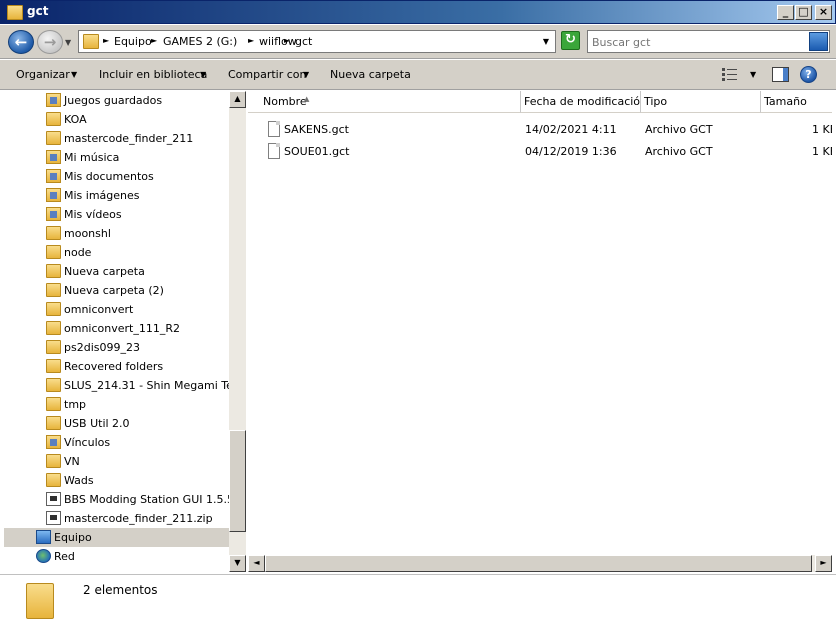  I want to click on nav-item-vinculos: Vínculos, so click(117, 442).